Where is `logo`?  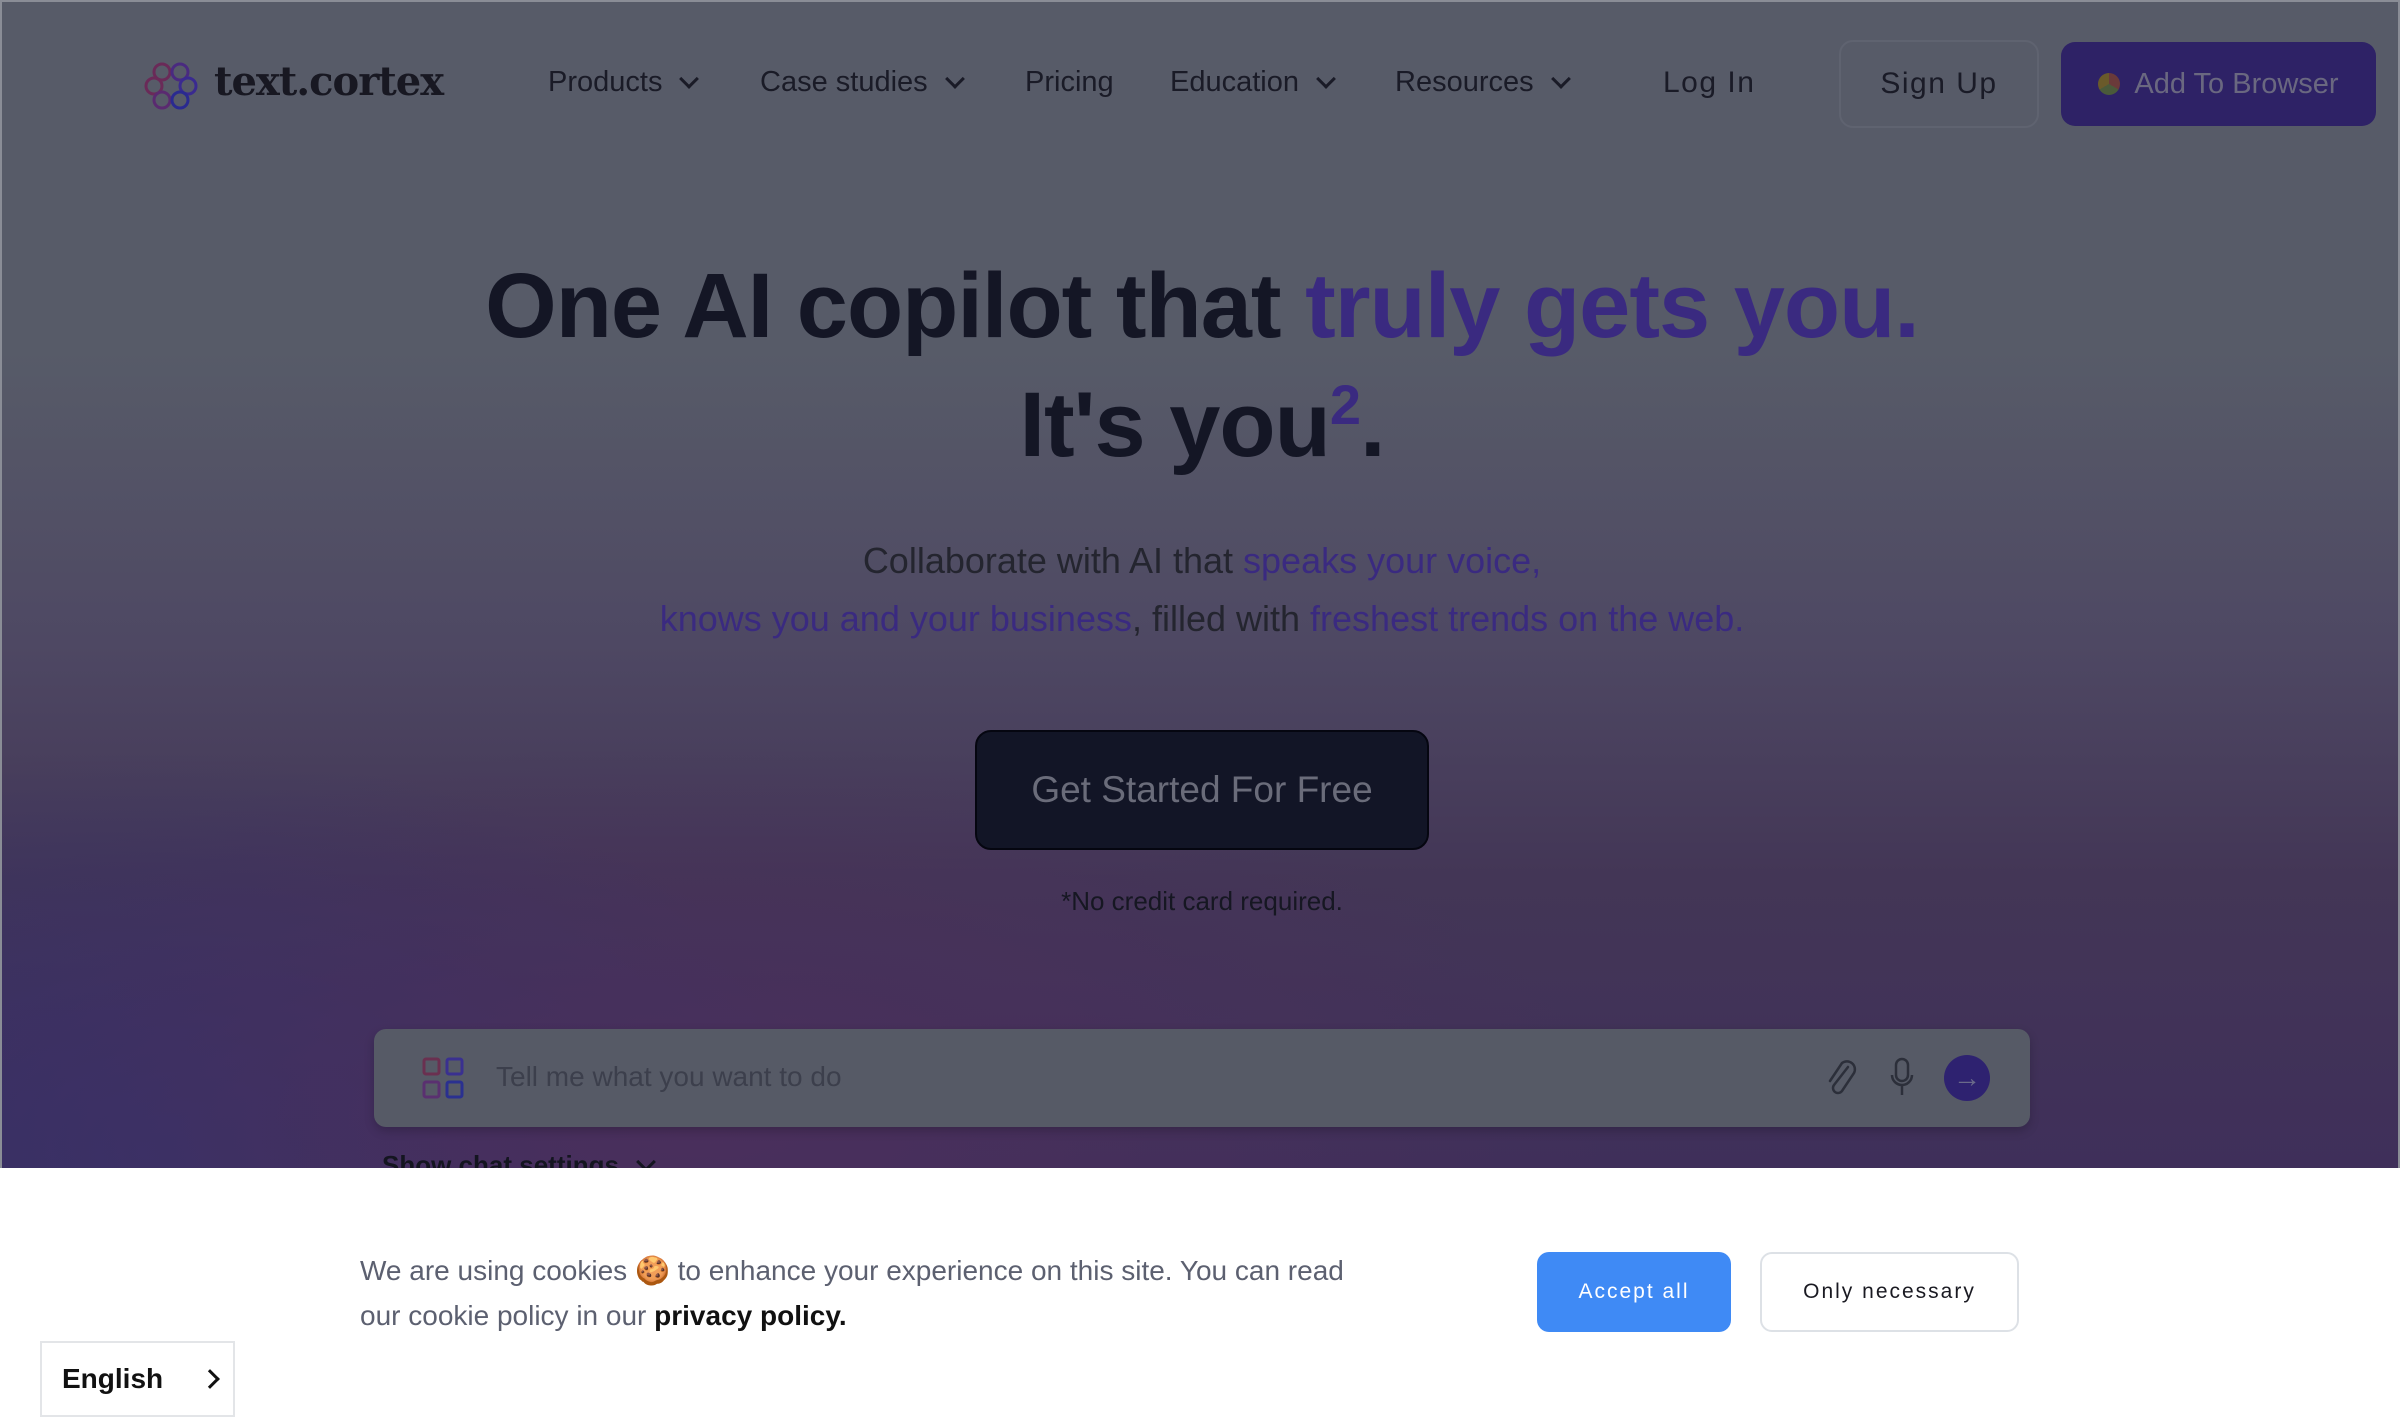
logo is located at coordinates (172, 86).